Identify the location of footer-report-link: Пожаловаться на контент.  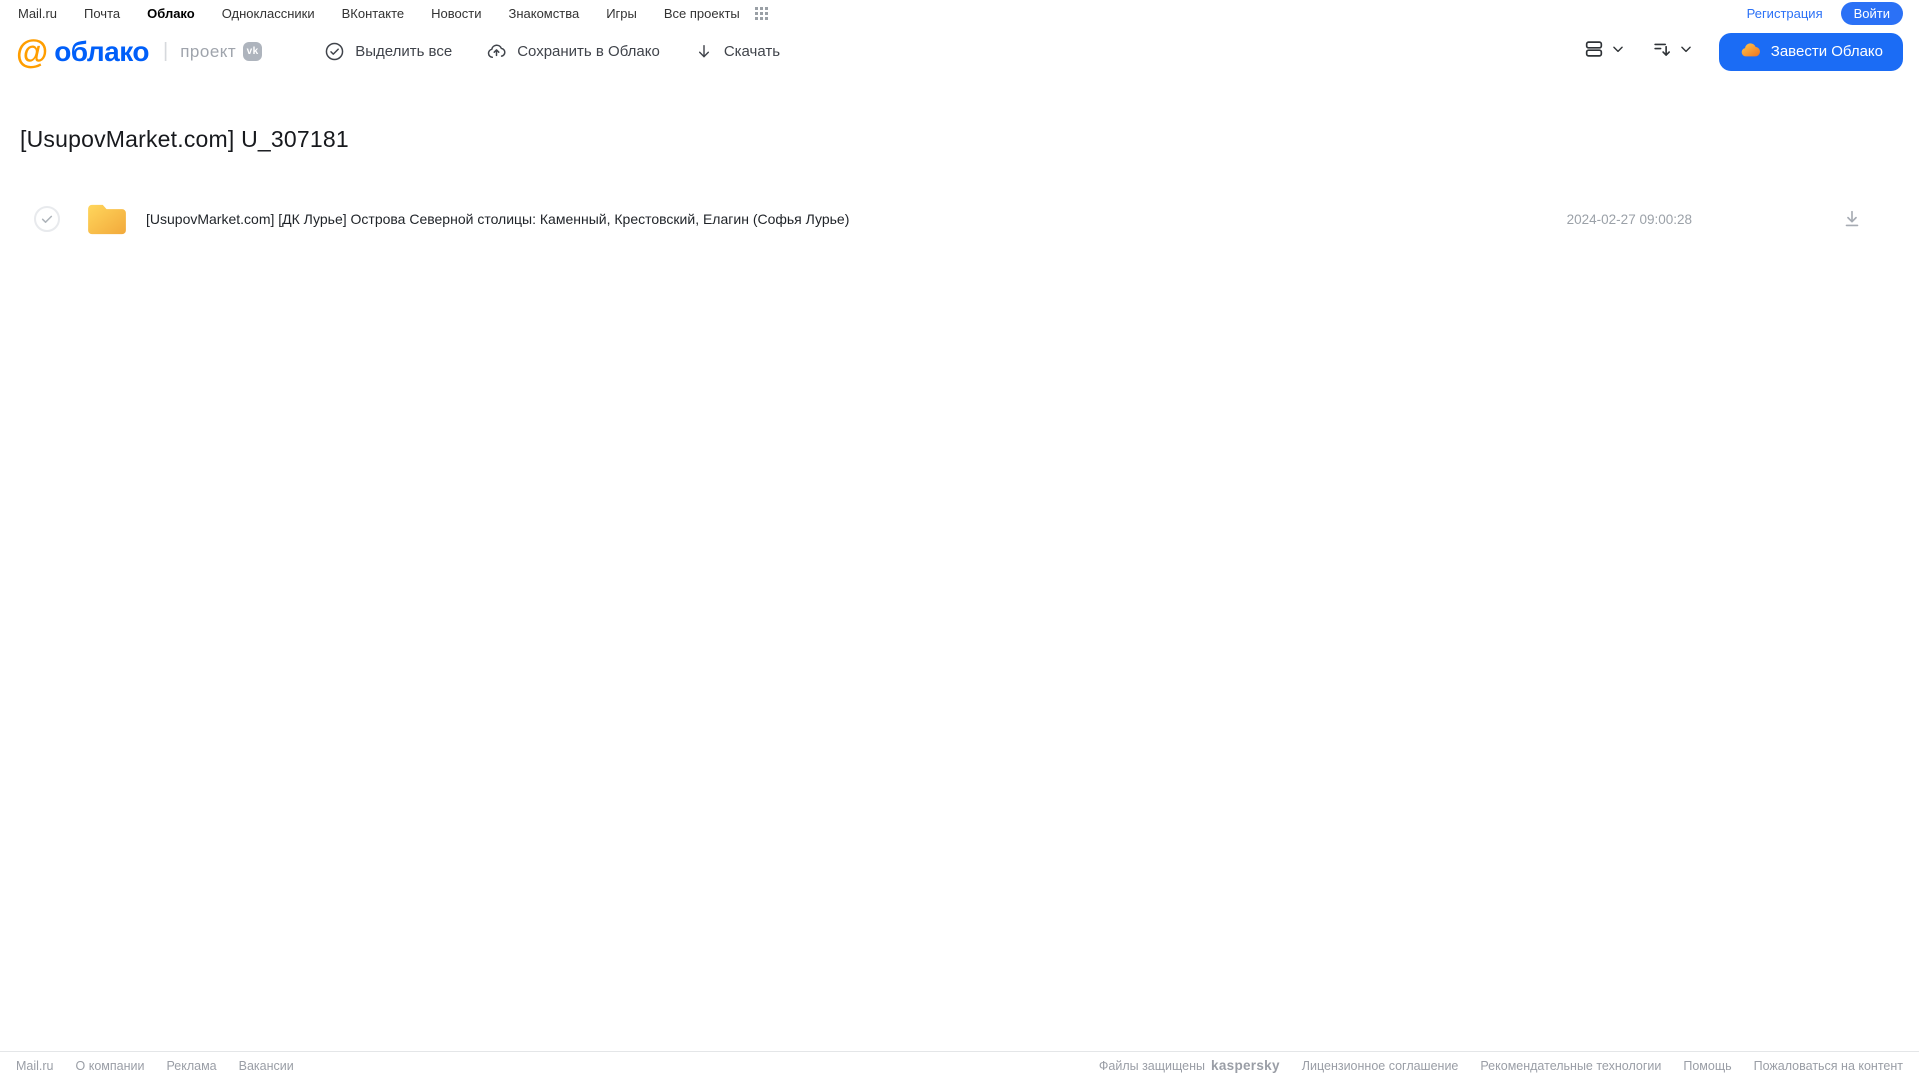
(1828, 1066).